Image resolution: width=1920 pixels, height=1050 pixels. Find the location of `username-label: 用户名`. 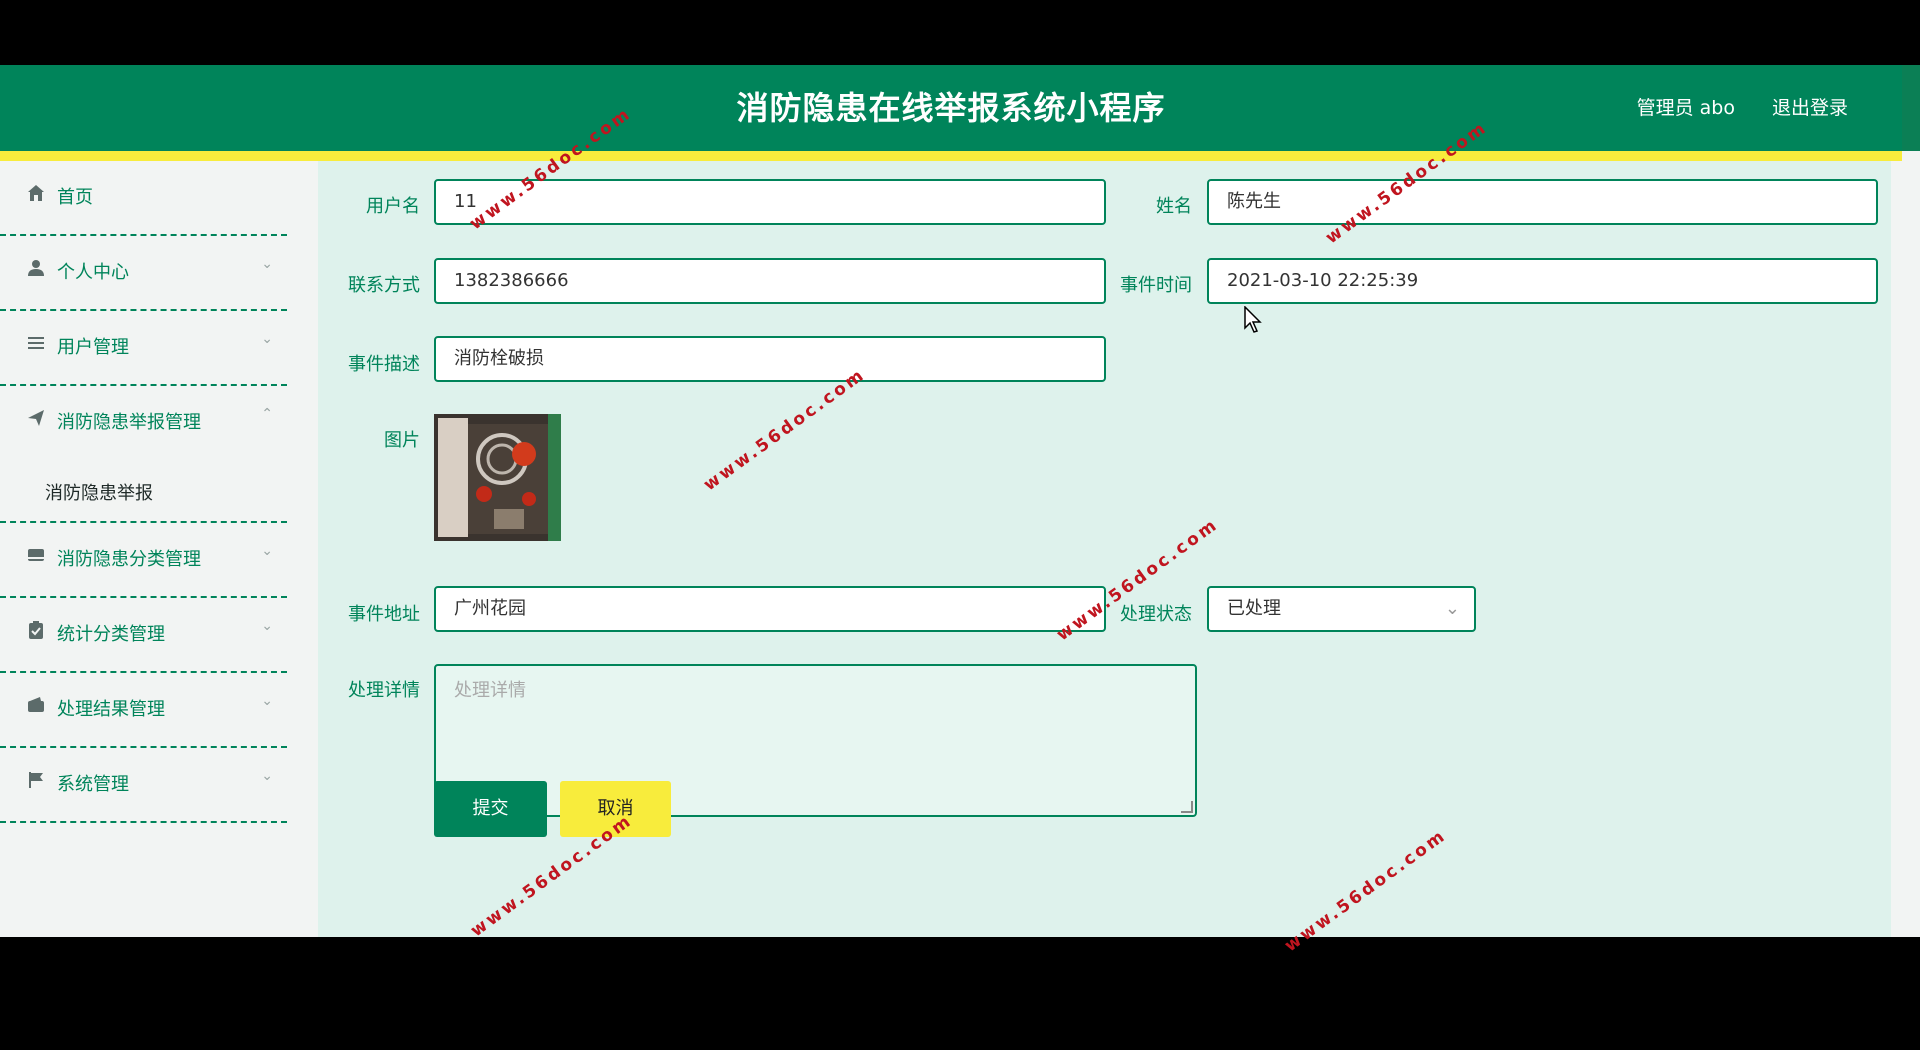

username-label: 用户名 is located at coordinates (393, 206).